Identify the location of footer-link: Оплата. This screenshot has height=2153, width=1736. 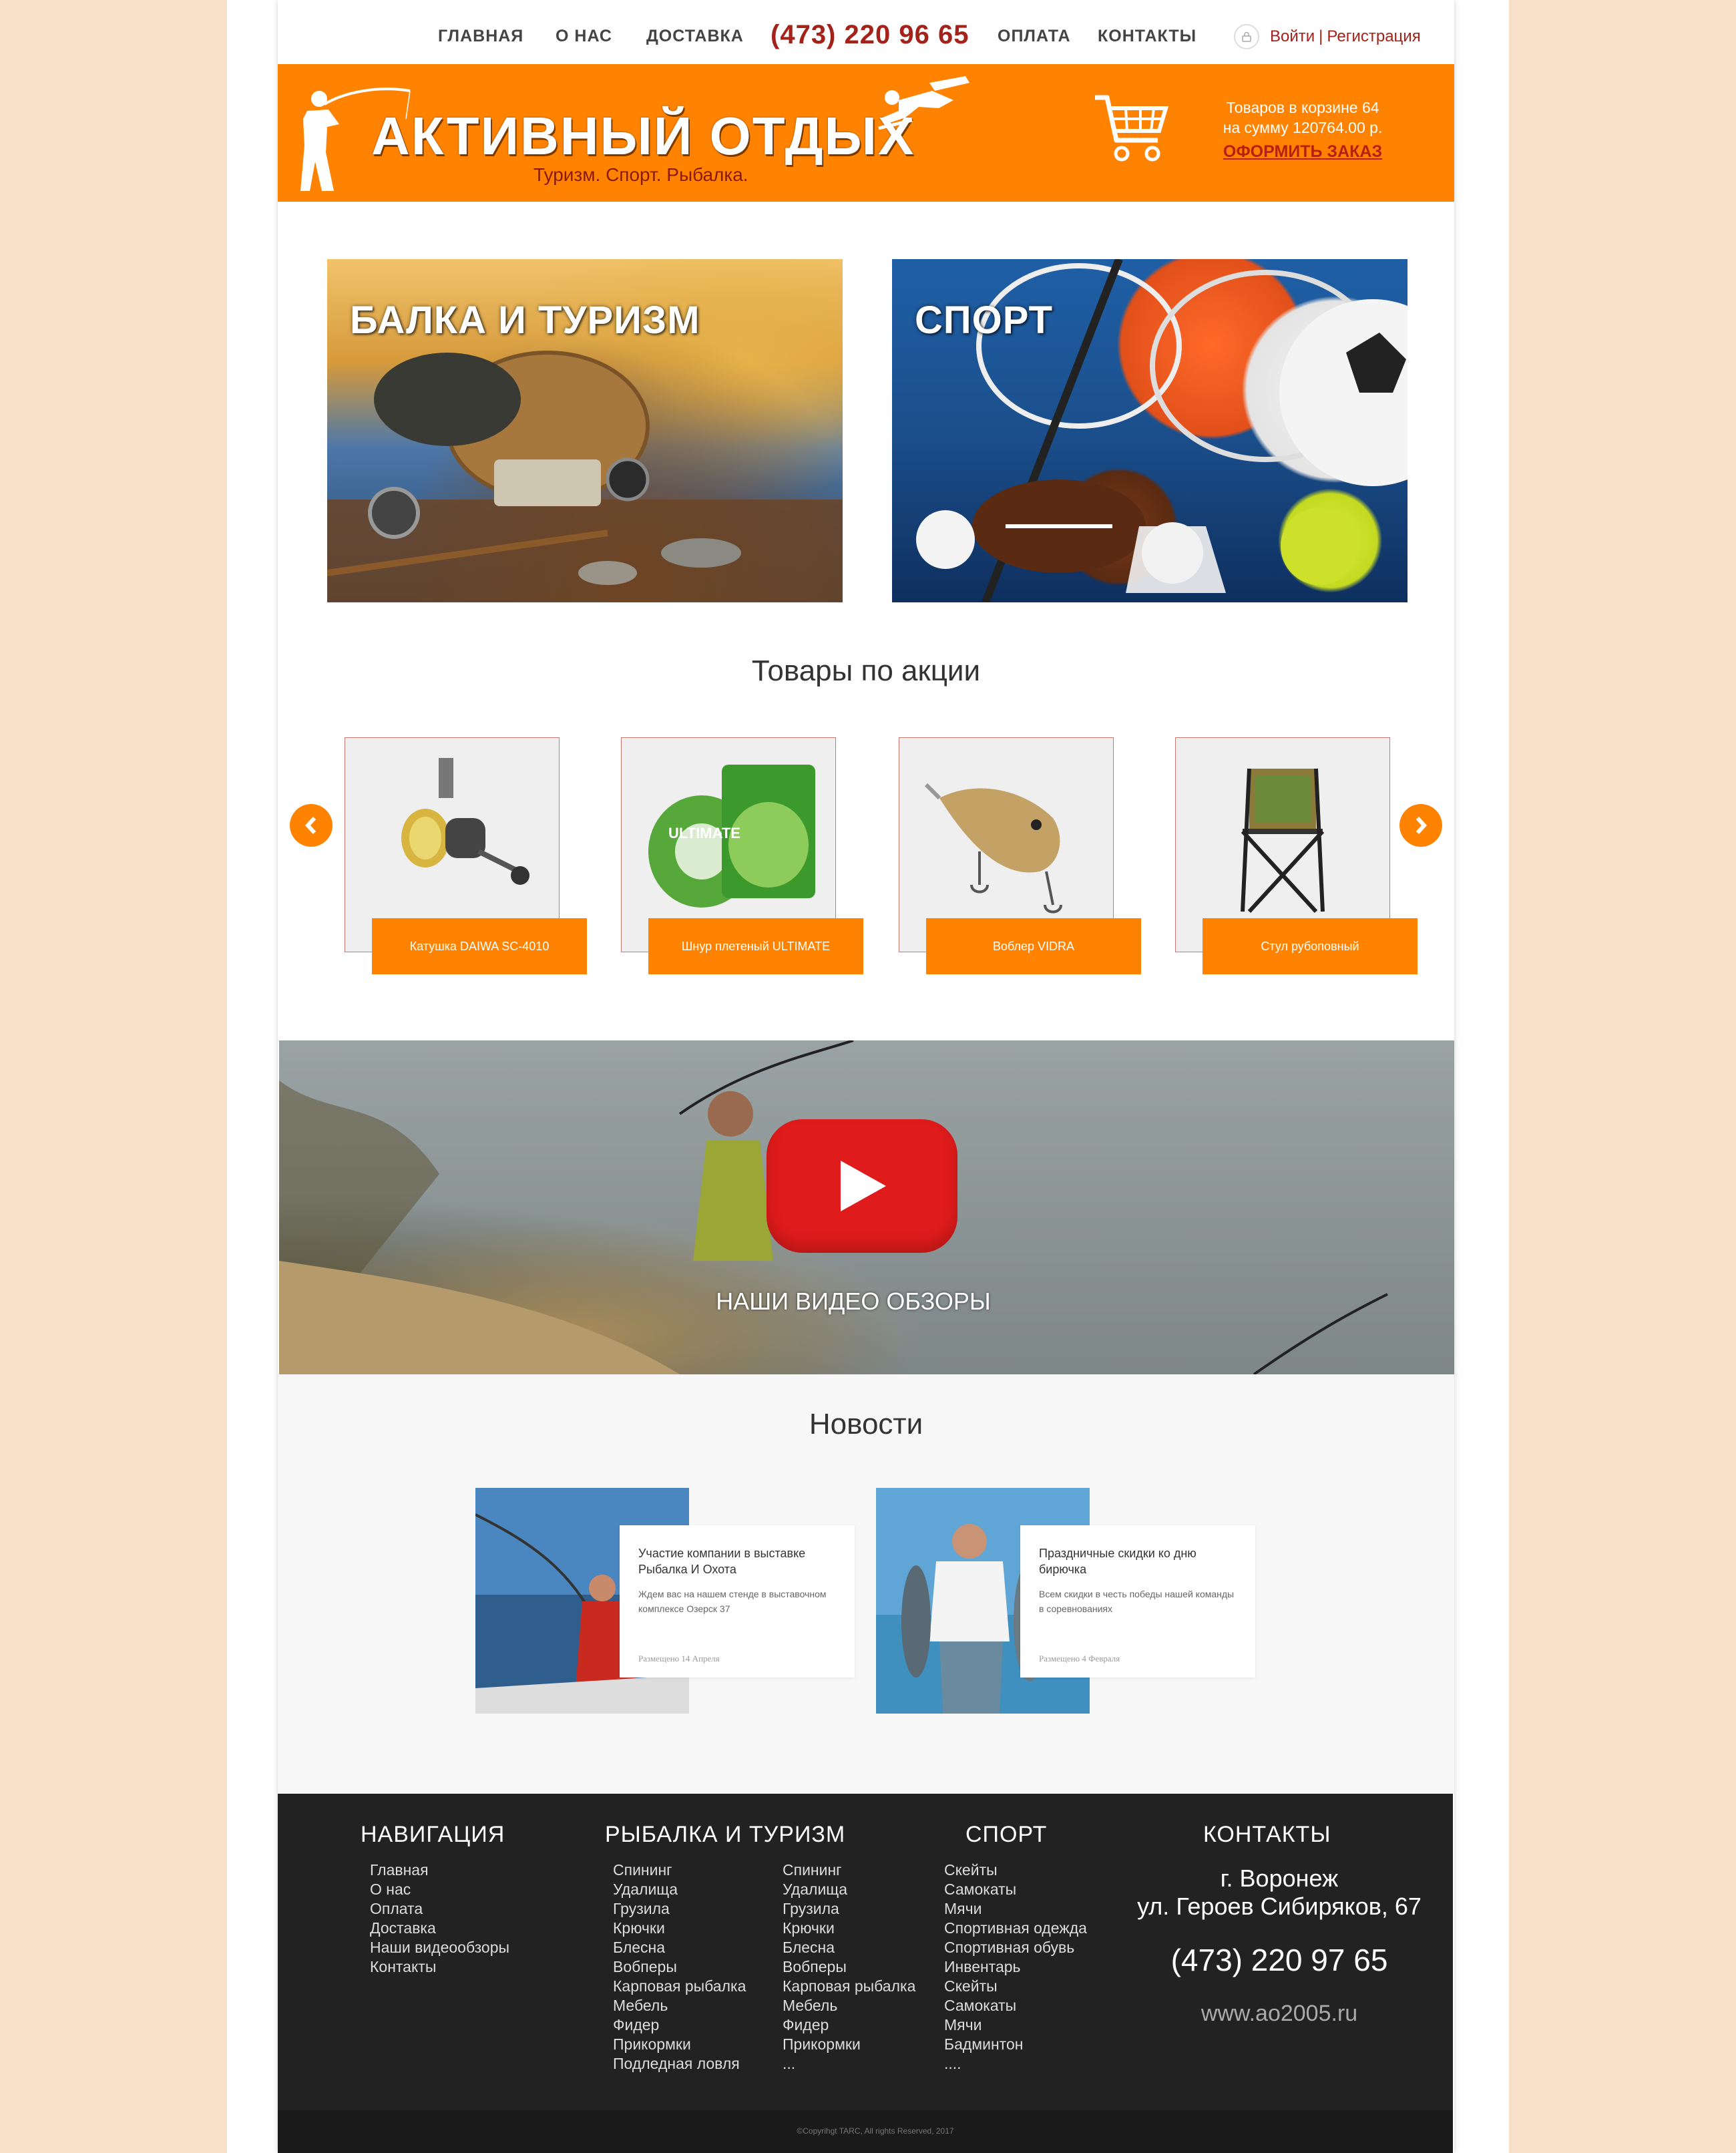
(439, 1909).